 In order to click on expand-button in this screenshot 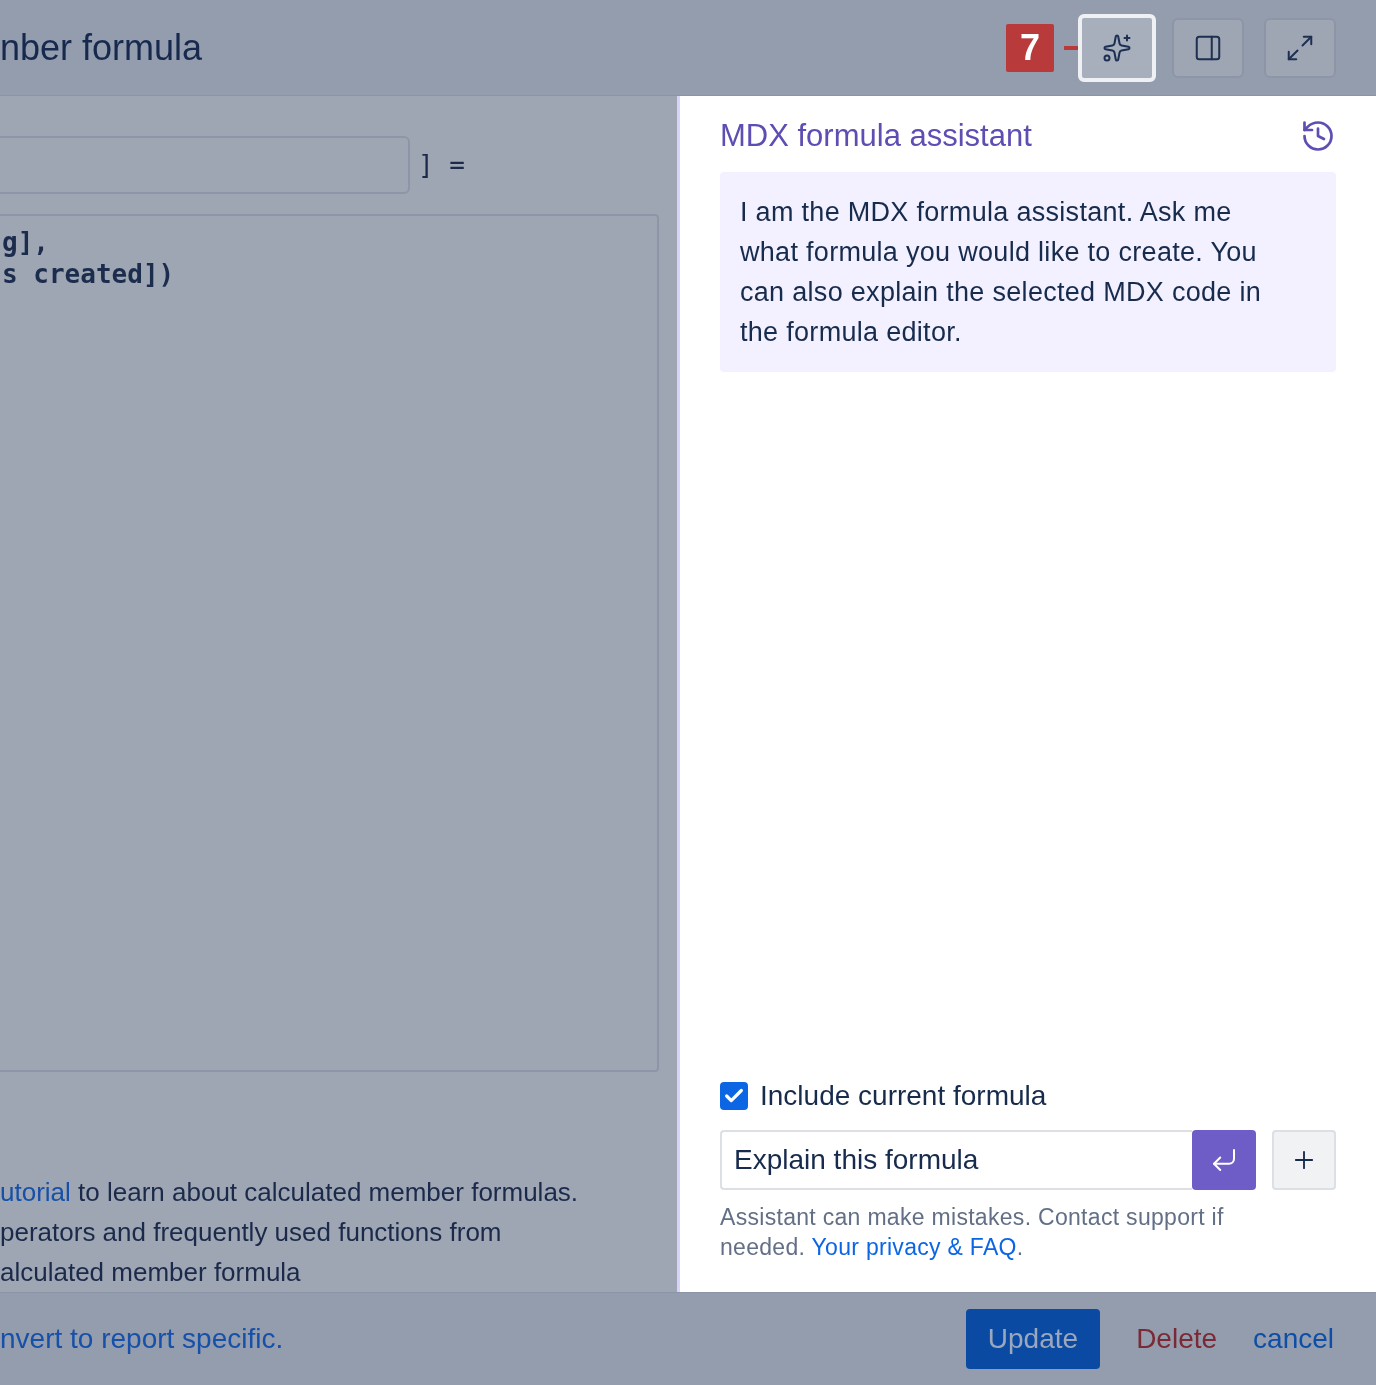, I will do `click(1300, 47)`.